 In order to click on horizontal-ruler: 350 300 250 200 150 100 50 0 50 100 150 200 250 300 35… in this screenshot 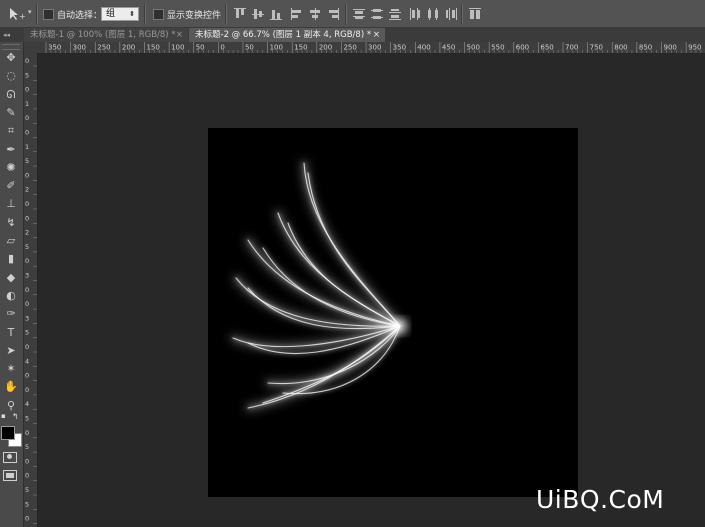, I will do `click(371, 48)`.